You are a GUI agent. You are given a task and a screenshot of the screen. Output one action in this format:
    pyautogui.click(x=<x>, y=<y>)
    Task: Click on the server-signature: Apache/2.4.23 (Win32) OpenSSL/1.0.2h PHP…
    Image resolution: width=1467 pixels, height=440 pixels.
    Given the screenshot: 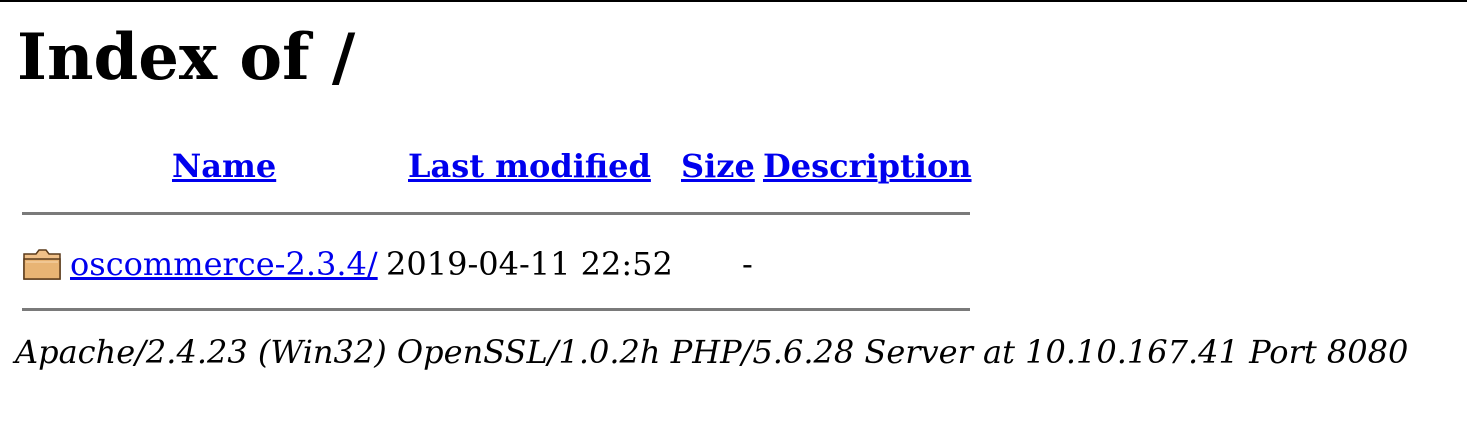 What is the action you would take?
    pyautogui.click(x=712, y=352)
    